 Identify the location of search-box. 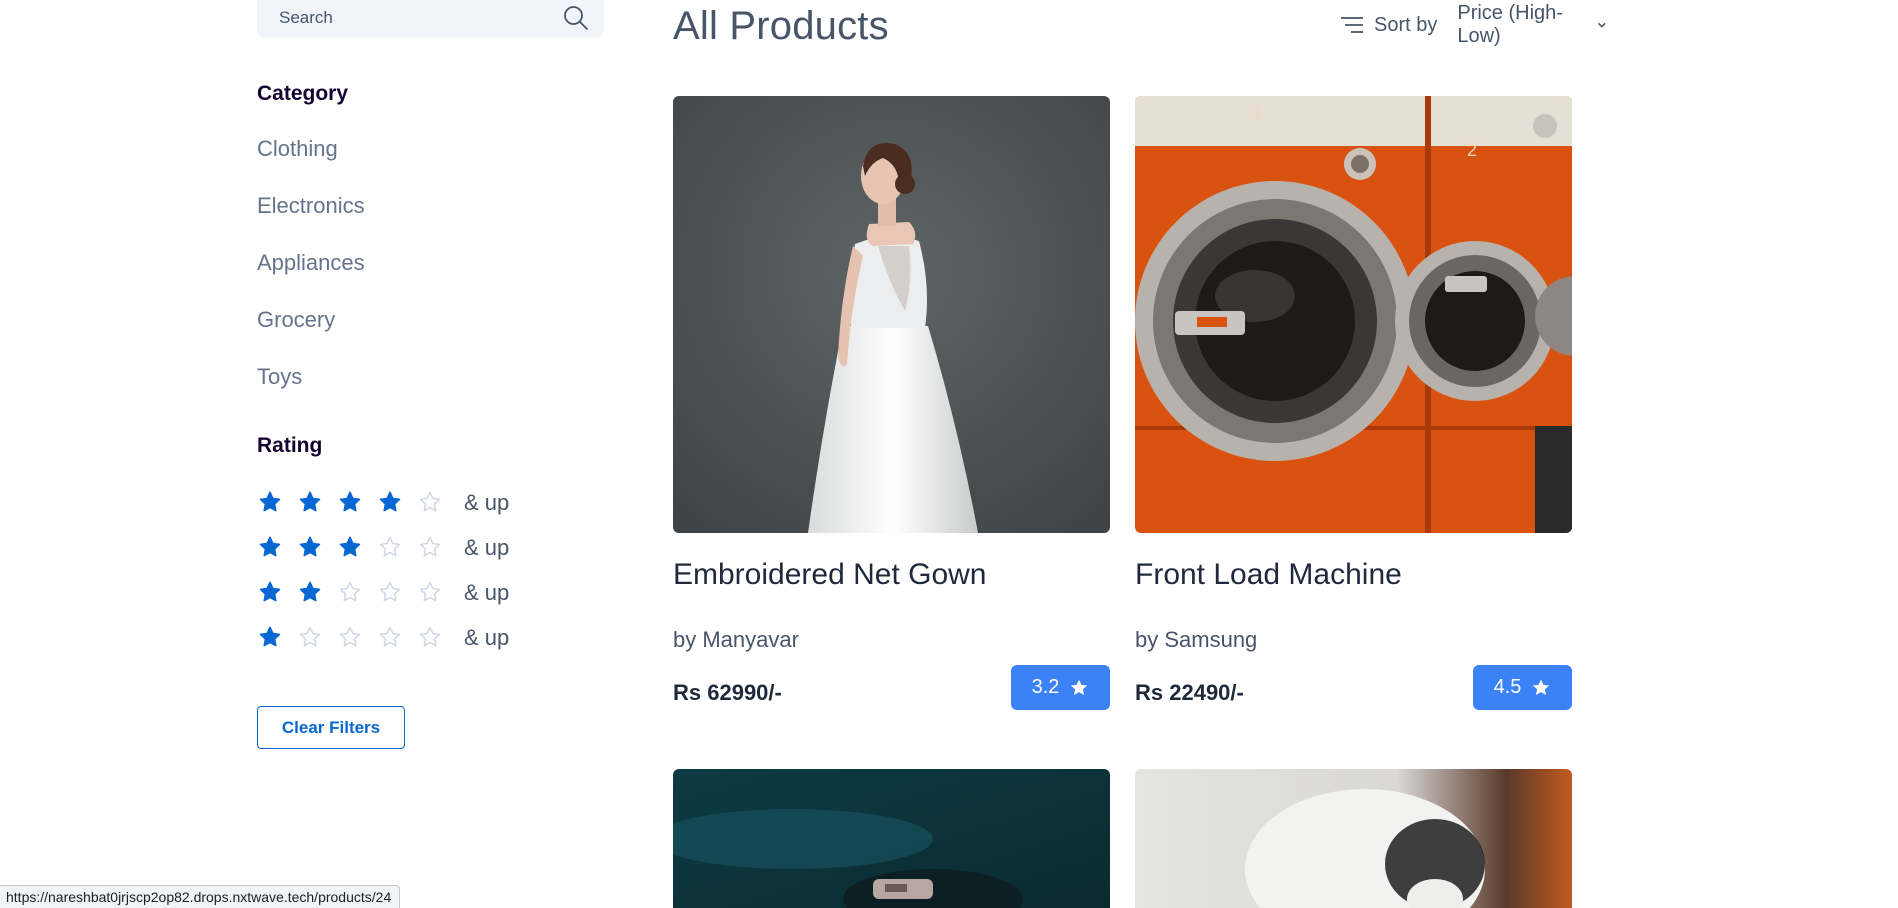
(430, 19).